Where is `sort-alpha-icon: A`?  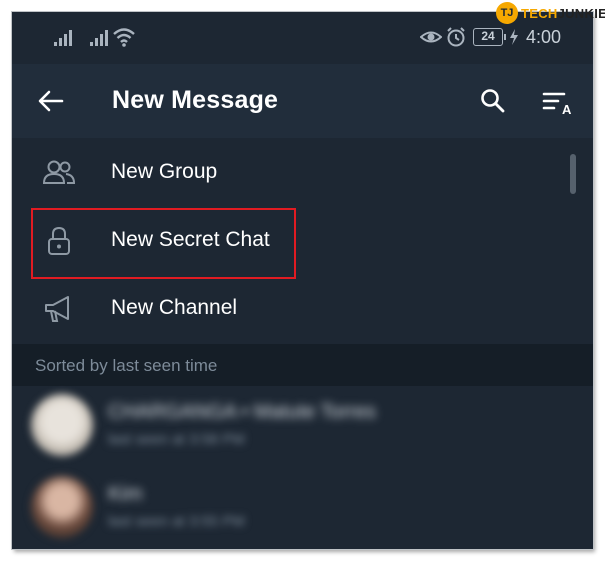 sort-alpha-icon: A is located at coordinates (559, 103).